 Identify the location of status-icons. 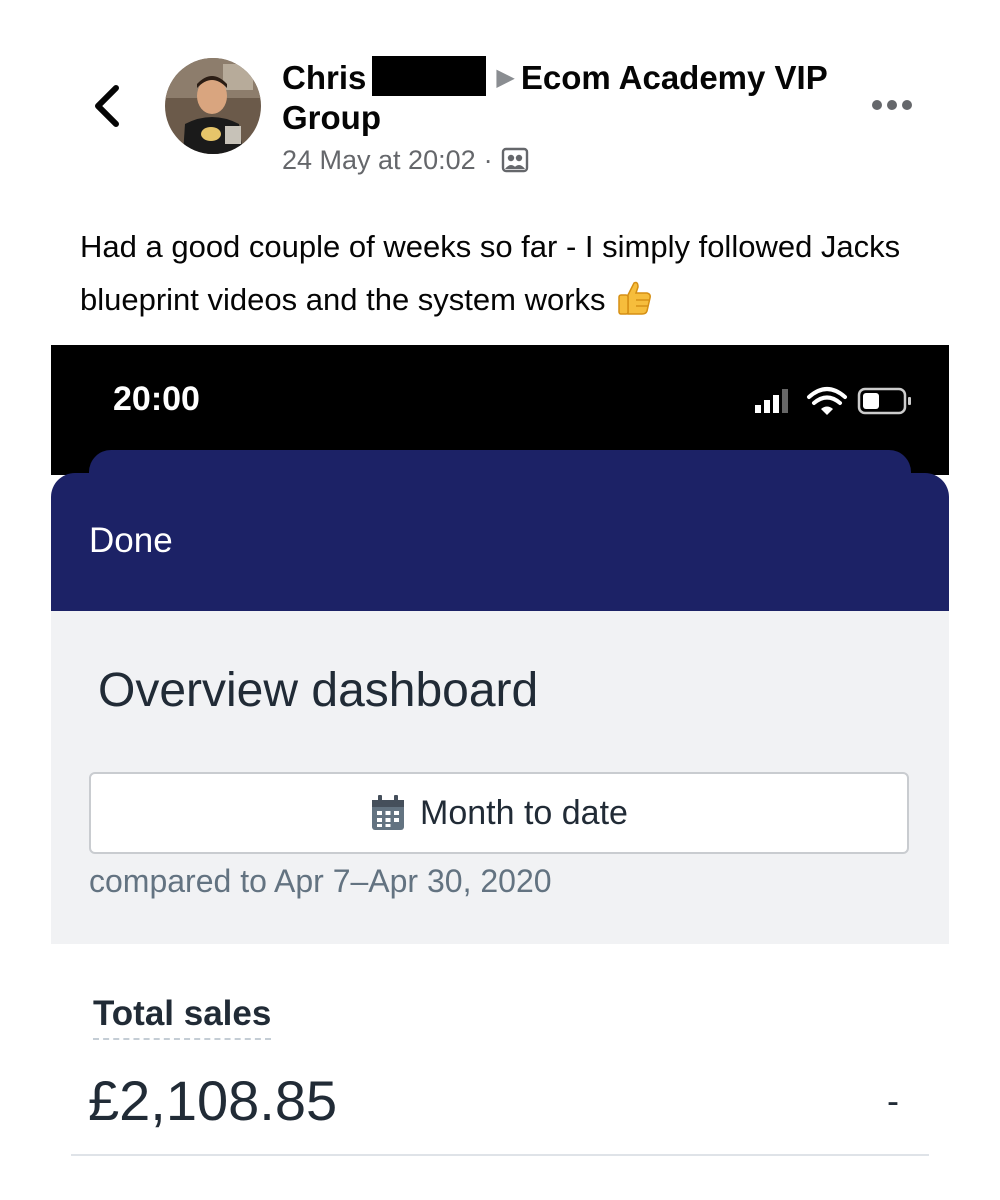
(836, 401).